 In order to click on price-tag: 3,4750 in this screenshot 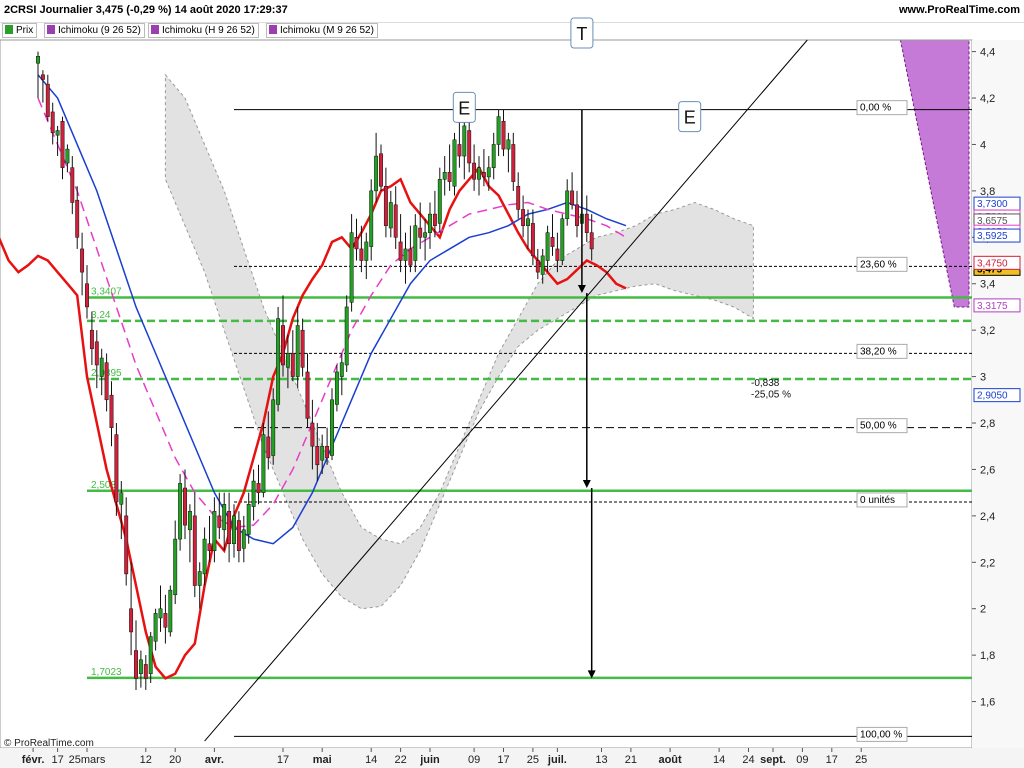, I will do `click(992, 263)`.